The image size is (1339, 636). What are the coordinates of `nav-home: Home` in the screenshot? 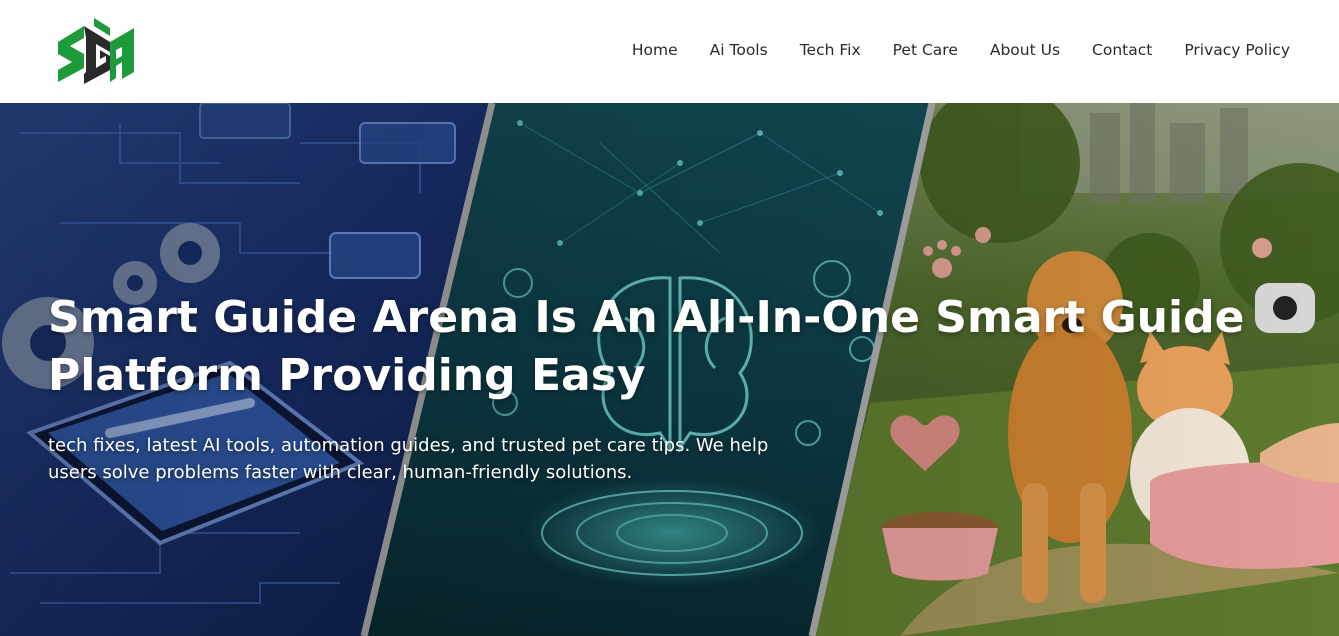 It's located at (655, 50).